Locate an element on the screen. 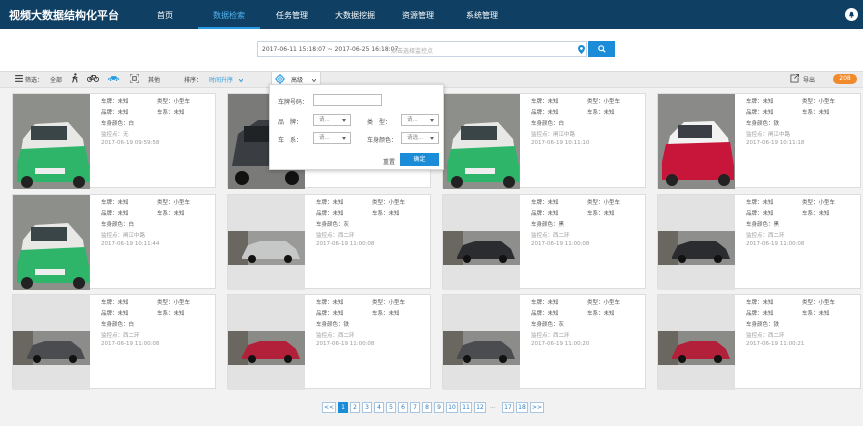 The width and height of the screenshot is (863, 426). page-button: 10 is located at coordinates (452, 407).